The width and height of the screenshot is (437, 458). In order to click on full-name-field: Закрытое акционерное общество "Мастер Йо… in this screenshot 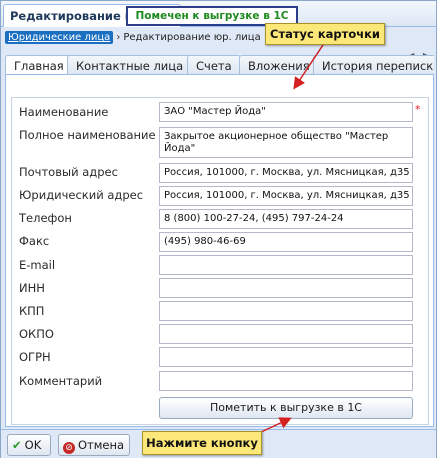, I will do `click(286, 142)`.